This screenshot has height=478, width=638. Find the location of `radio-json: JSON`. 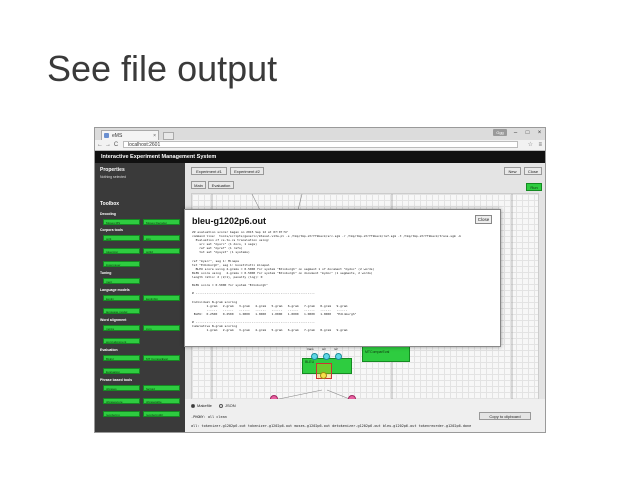

radio-json: JSON is located at coordinates (227, 405).